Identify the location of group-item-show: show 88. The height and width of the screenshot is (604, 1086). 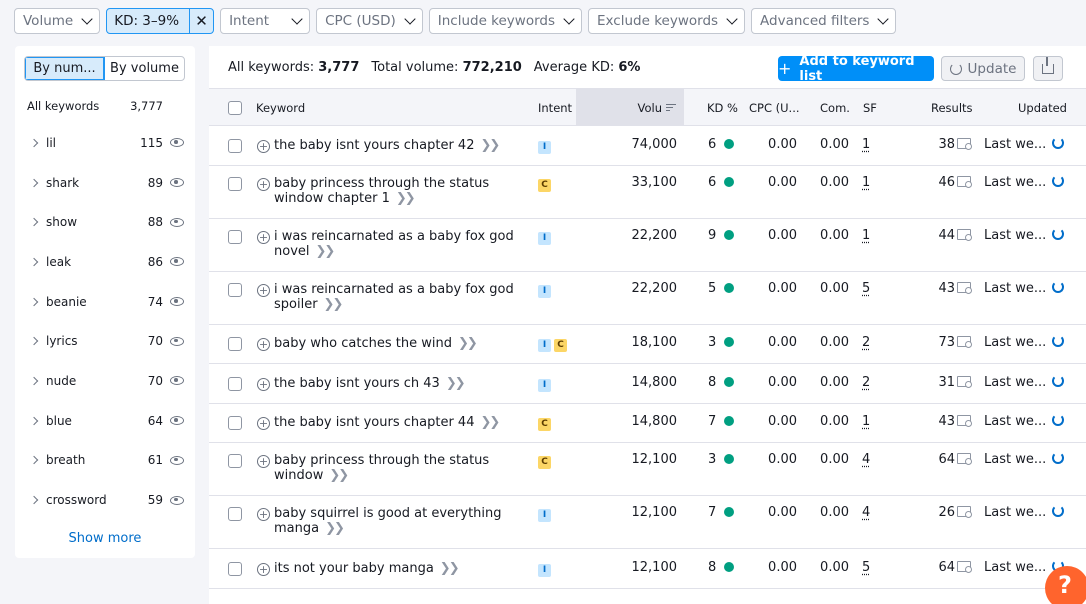
(105, 222).